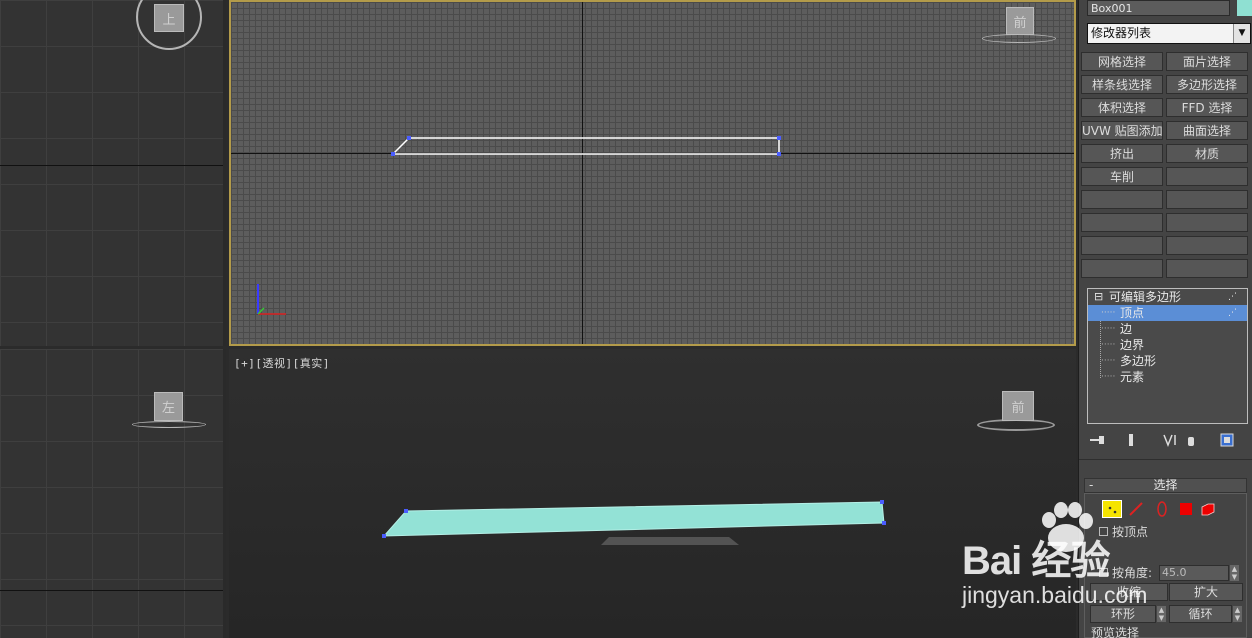  Describe the element at coordinates (1131, 440) in the screenshot. I see `show-end-result-icon` at that location.